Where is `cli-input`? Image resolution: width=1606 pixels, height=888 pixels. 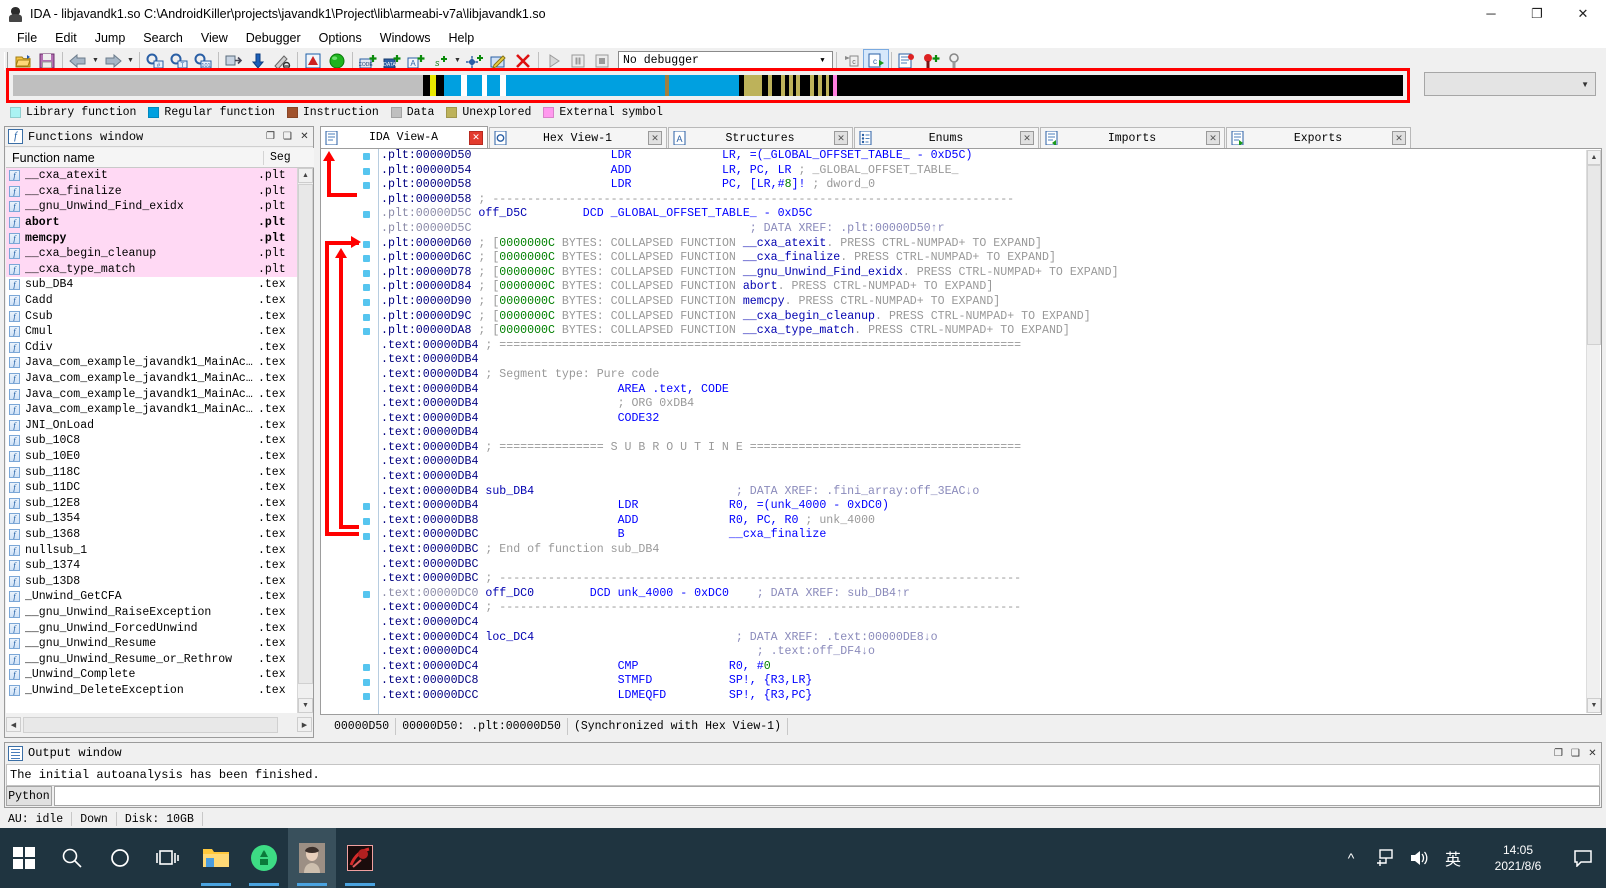 cli-input is located at coordinates (827, 796).